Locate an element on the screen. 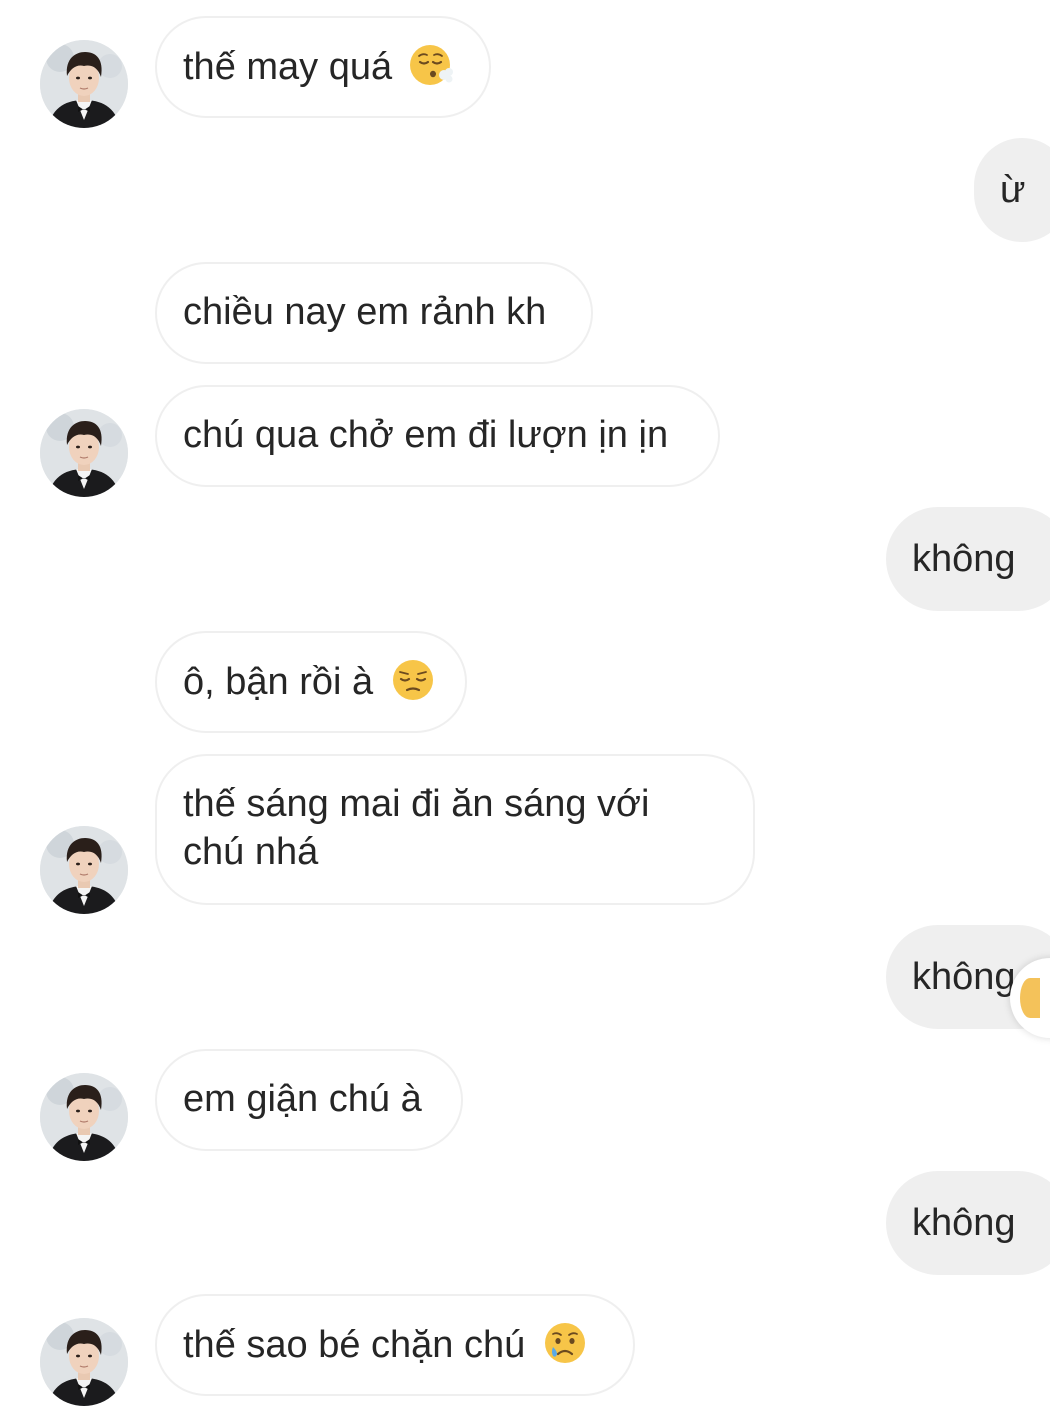 The width and height of the screenshot is (1050, 1413). message-text: ô, bận rồi à is located at coordinates (278, 682).